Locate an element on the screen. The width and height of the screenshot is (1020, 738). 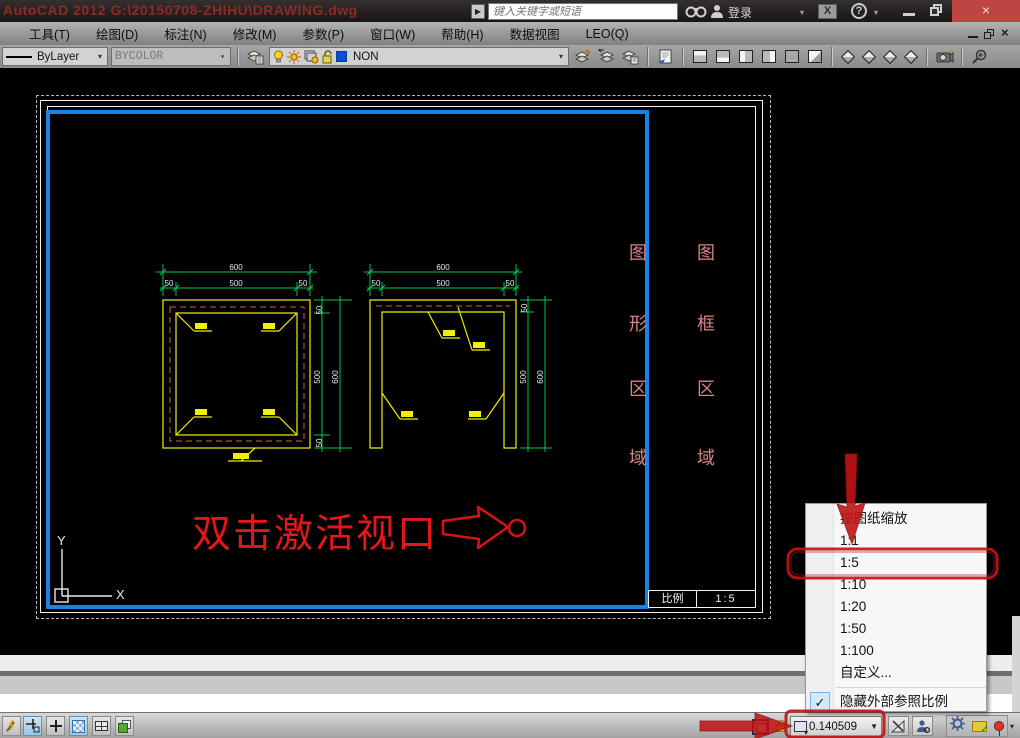
linetype-value: ByLayer is located at coordinates (58, 56).